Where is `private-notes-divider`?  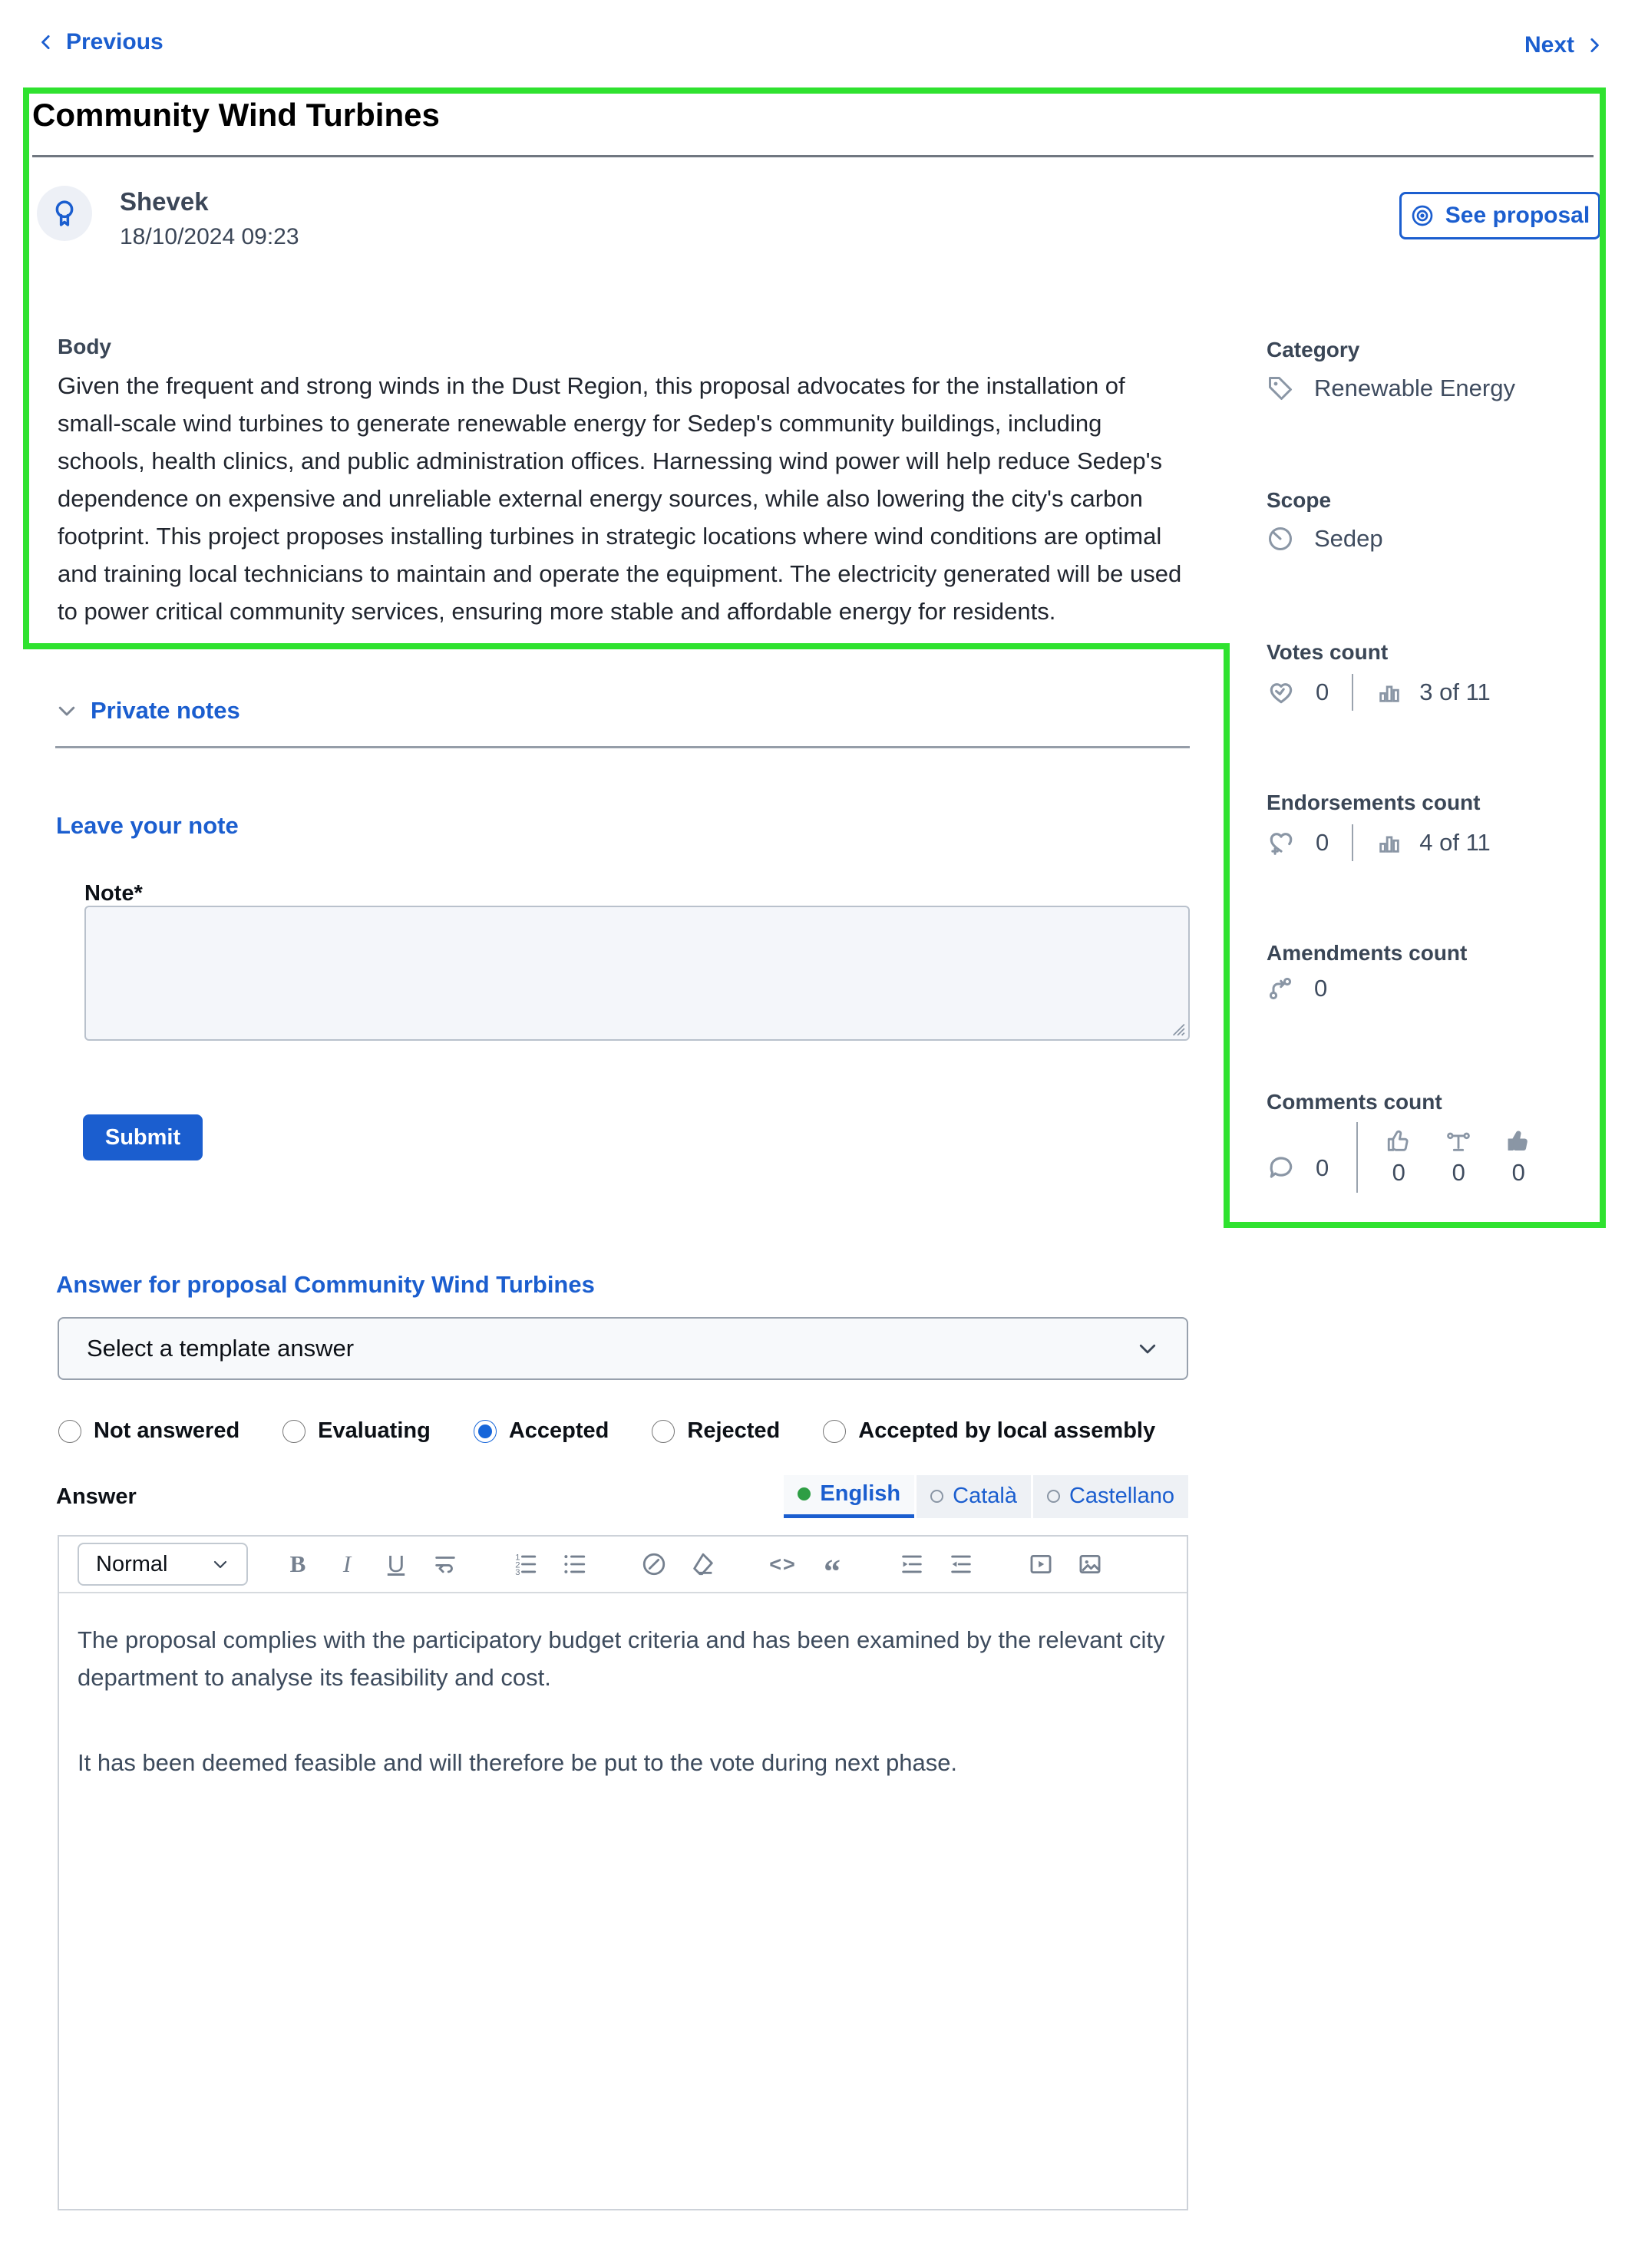 private-notes-divider is located at coordinates (622, 747).